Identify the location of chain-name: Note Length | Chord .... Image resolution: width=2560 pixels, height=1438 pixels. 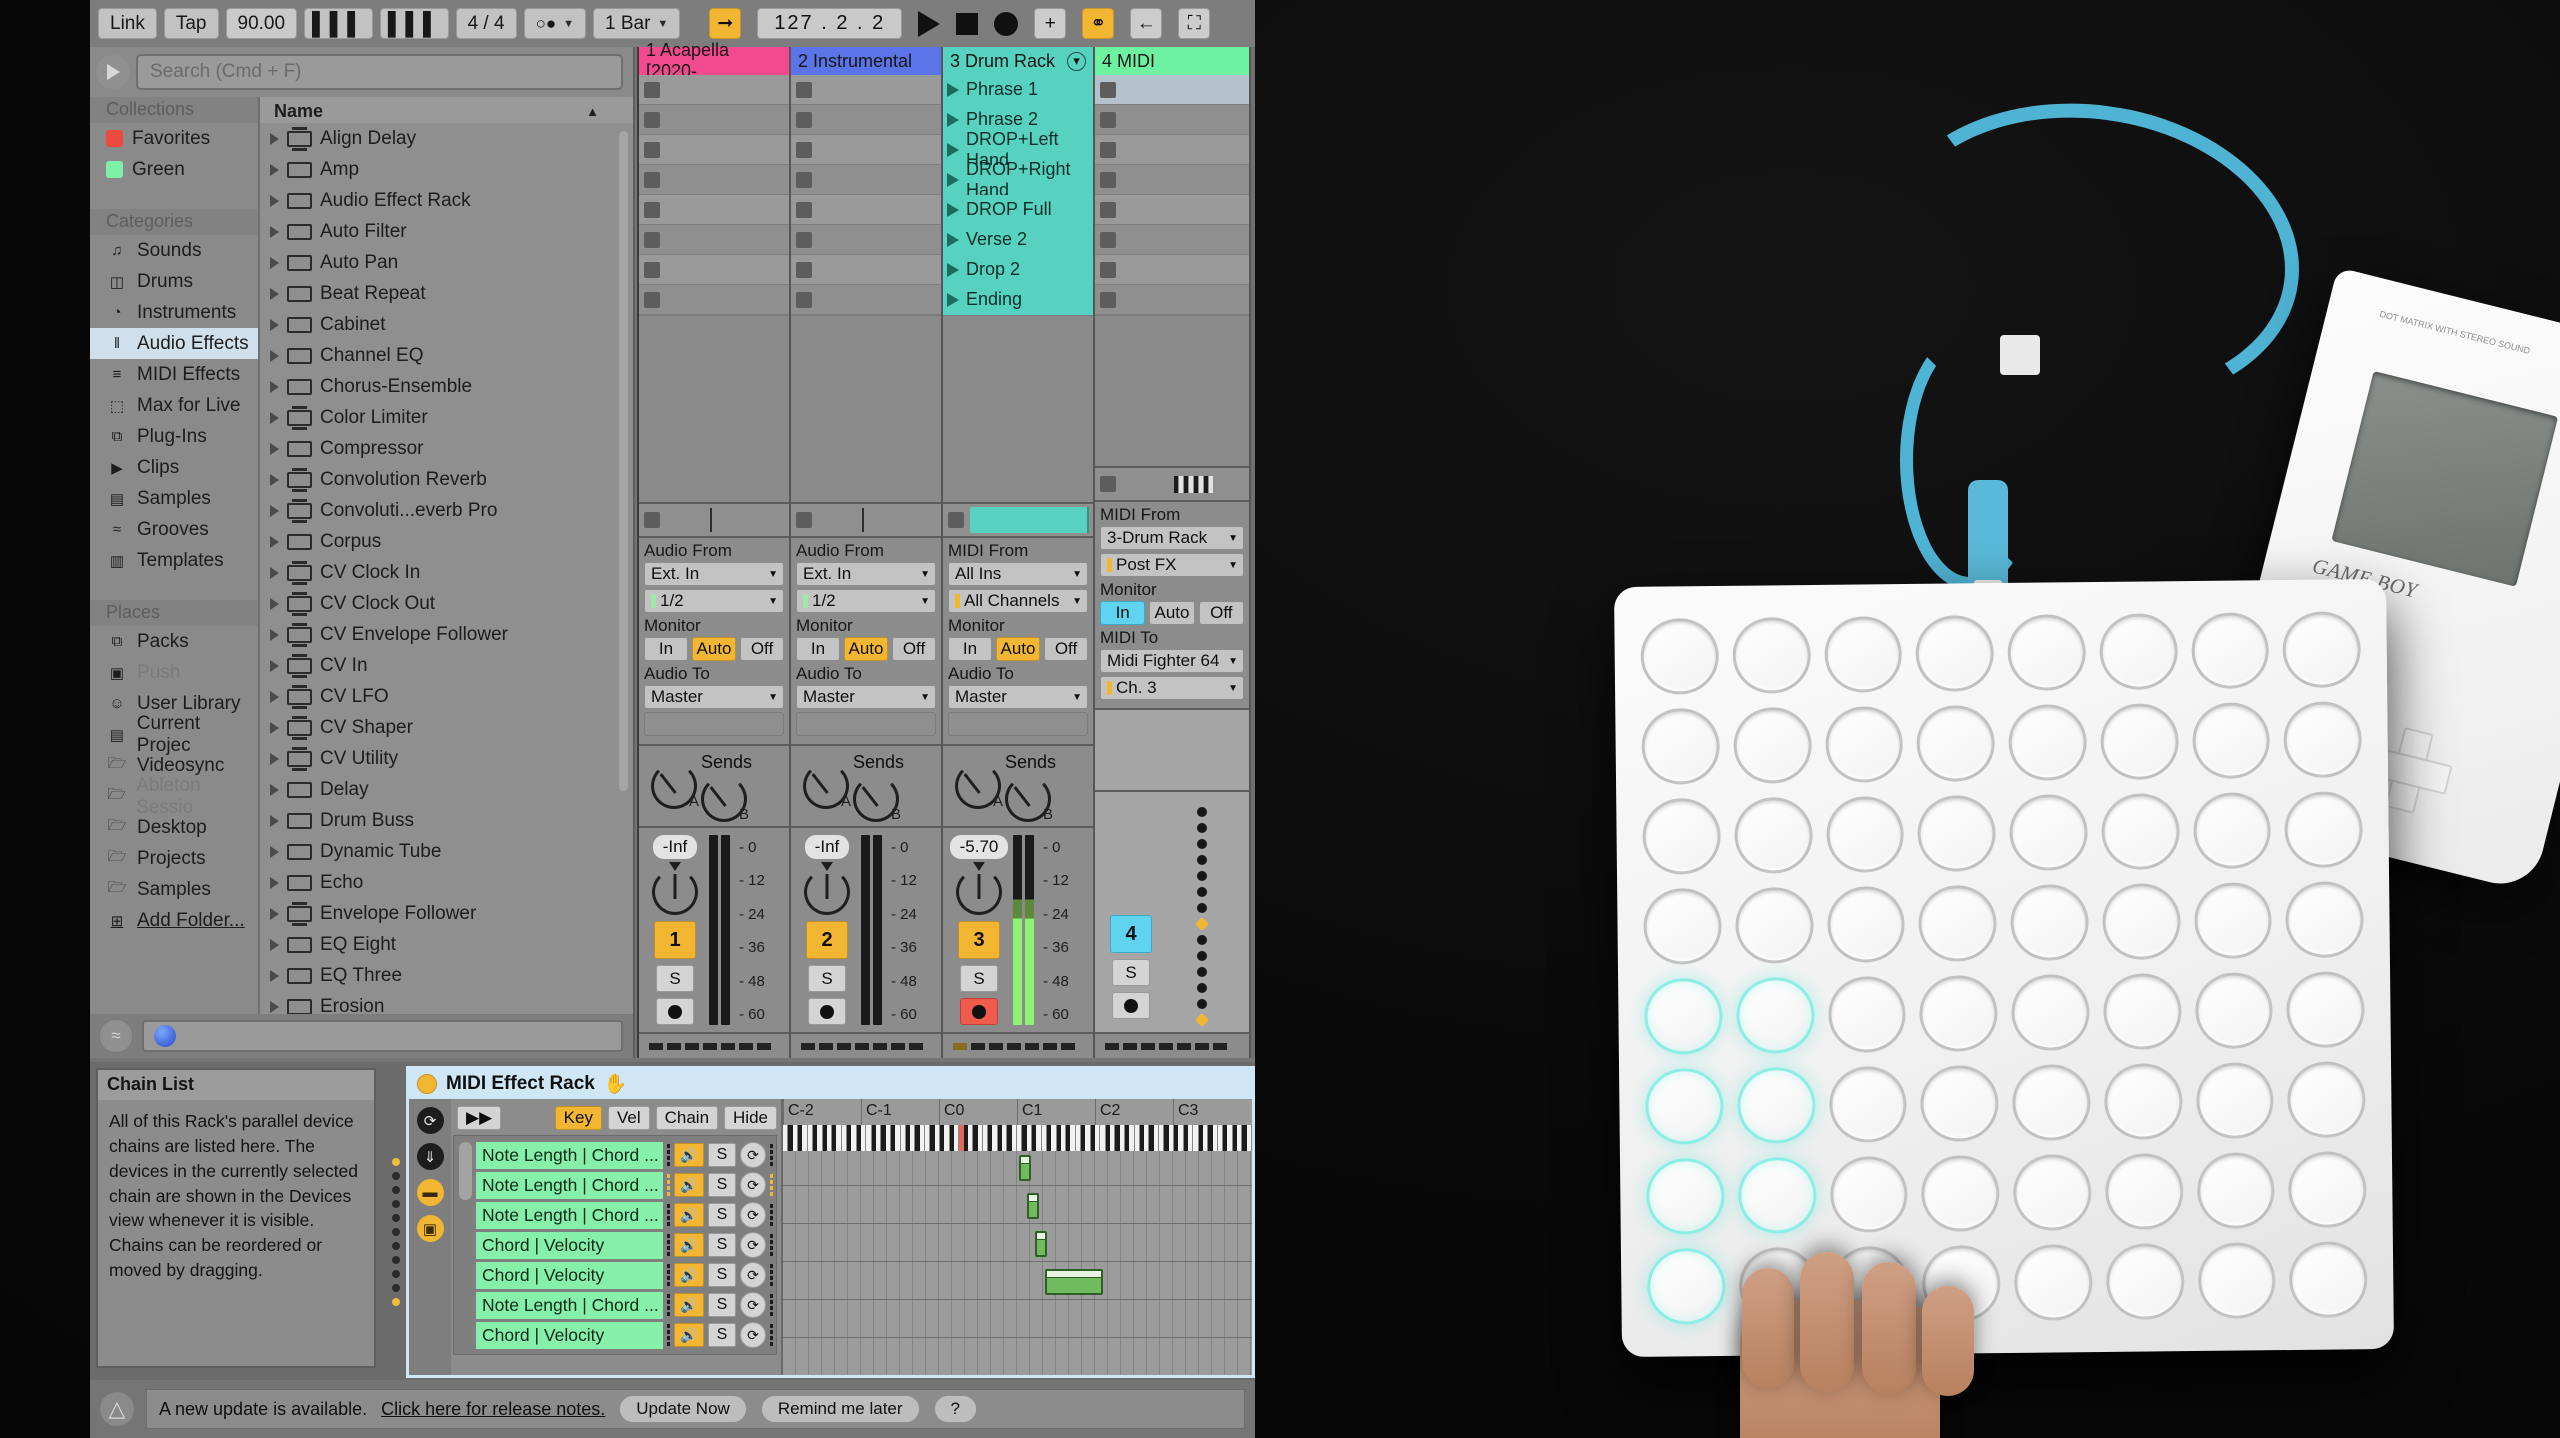
(569, 1155).